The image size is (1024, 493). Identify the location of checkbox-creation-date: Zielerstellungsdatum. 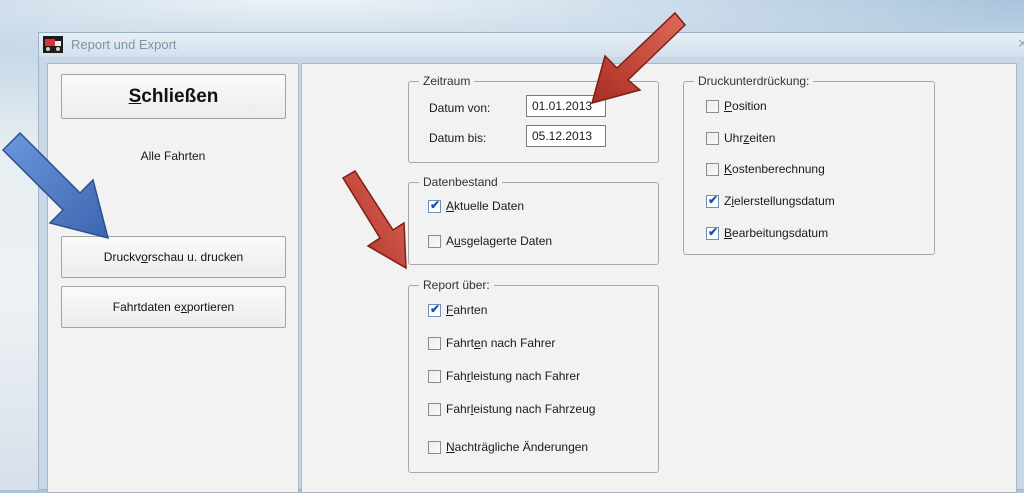
(770, 201).